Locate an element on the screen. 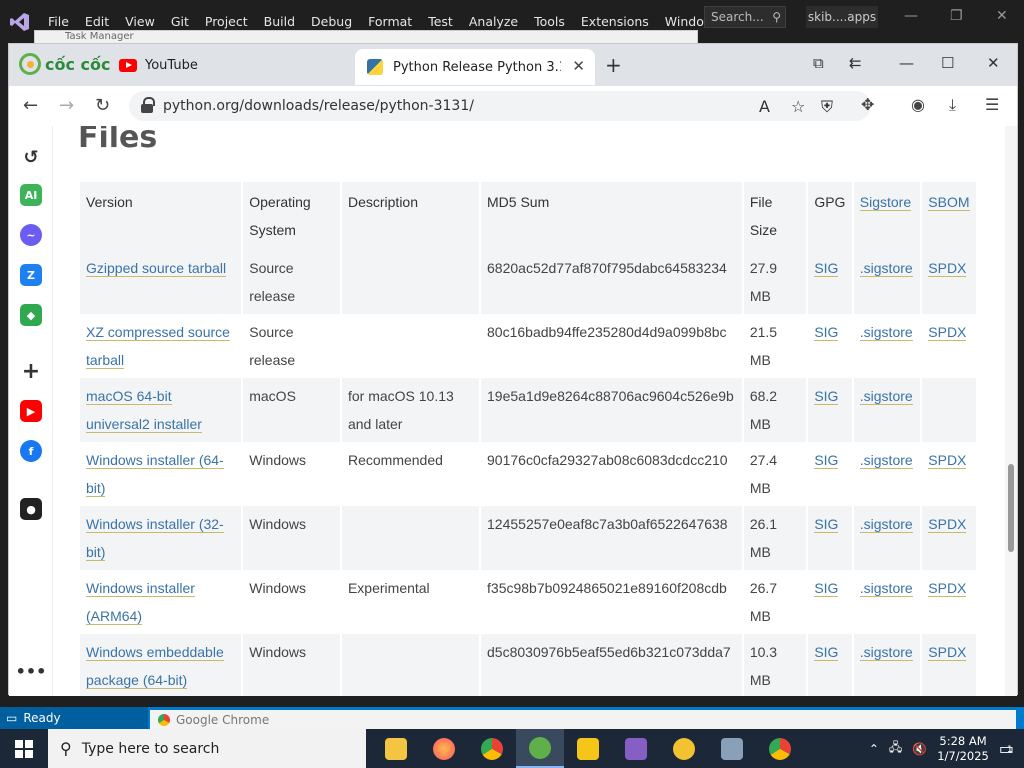  header-sigstore: Sigstore is located at coordinates (887, 216).